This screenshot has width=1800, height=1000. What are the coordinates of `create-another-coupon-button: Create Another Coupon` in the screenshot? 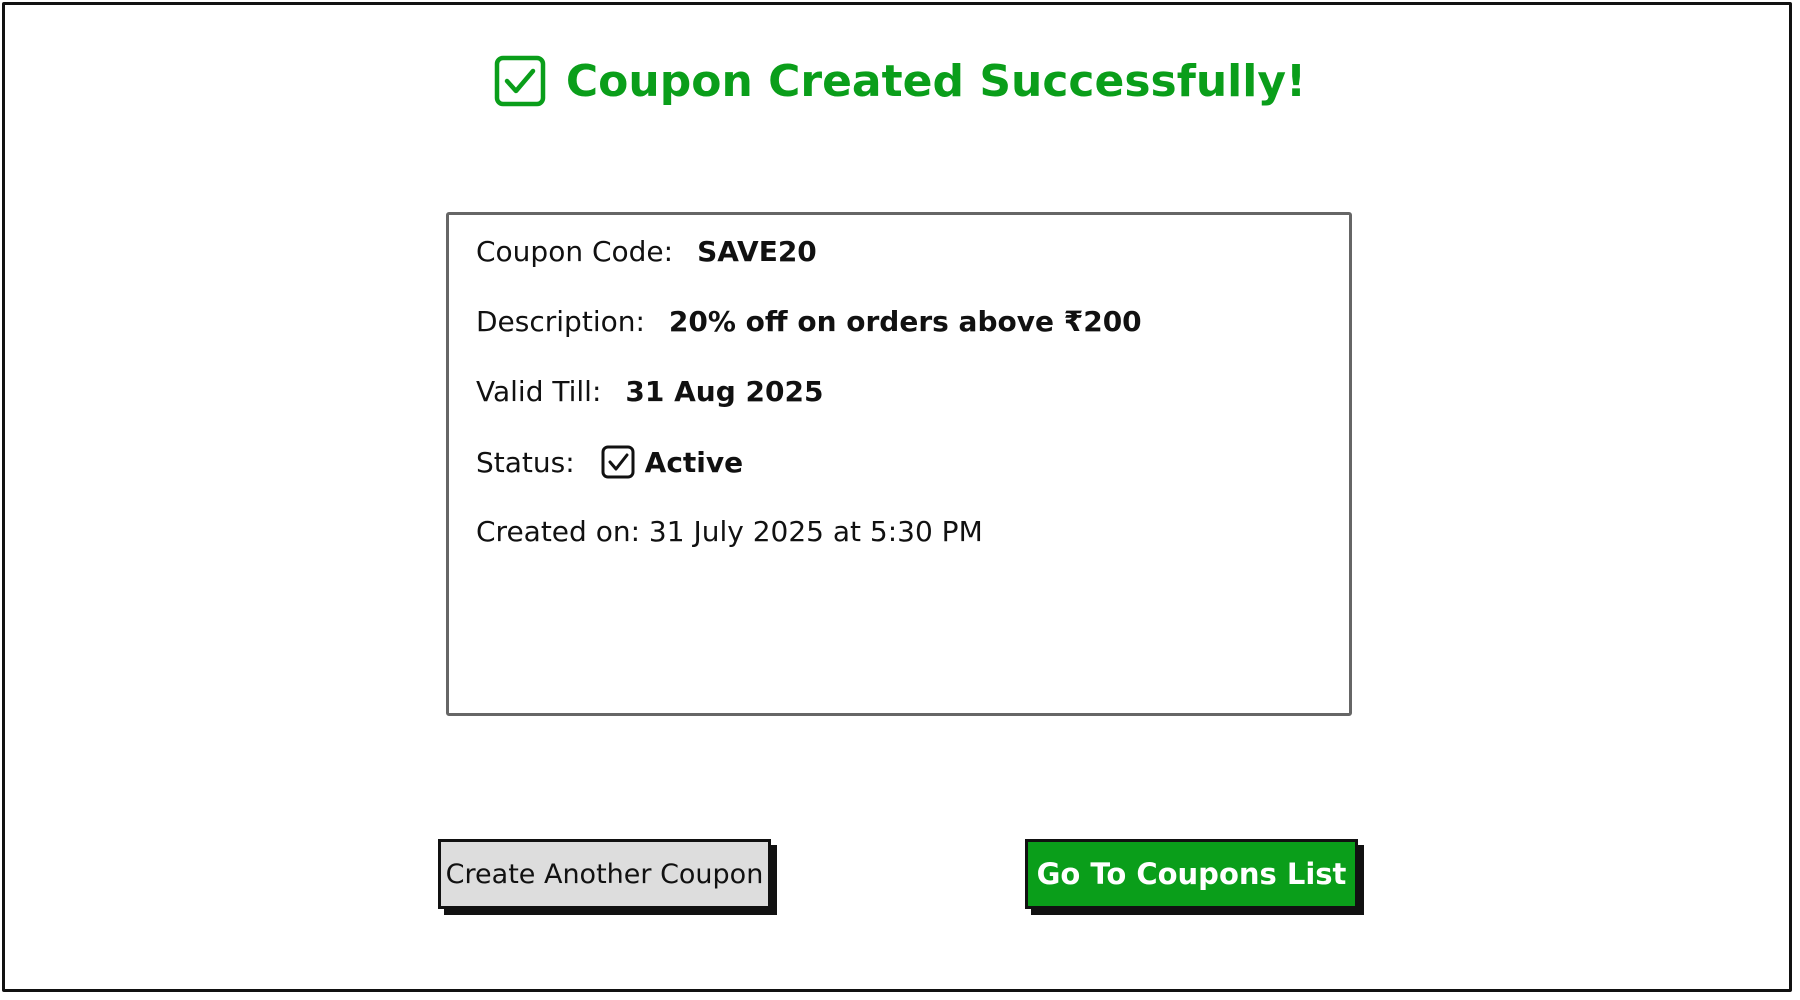 It's located at (604, 874).